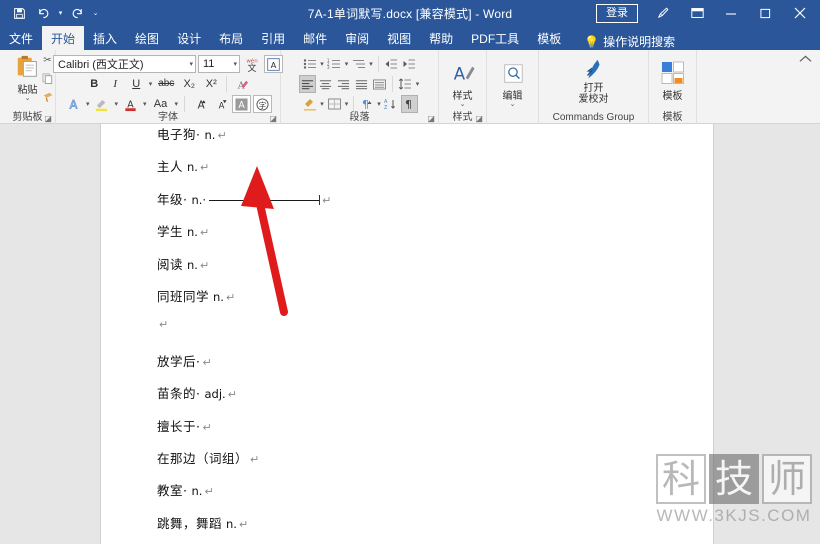 The width and height of the screenshot is (820, 544). Describe the element at coordinates (495, 38) in the screenshot. I see `tab-pdf-tools: PDF工具` at that location.